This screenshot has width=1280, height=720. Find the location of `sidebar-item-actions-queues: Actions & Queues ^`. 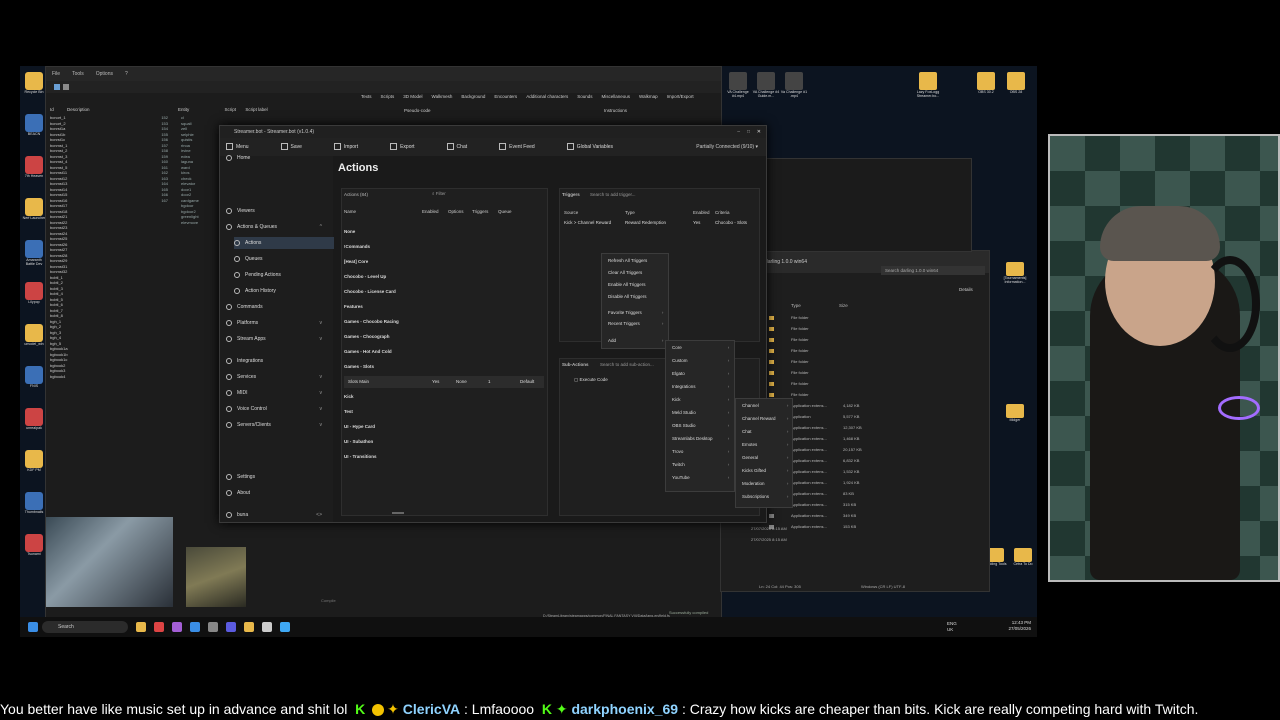

sidebar-item-actions-queues: Actions & Queues ^ is located at coordinates (276, 227).